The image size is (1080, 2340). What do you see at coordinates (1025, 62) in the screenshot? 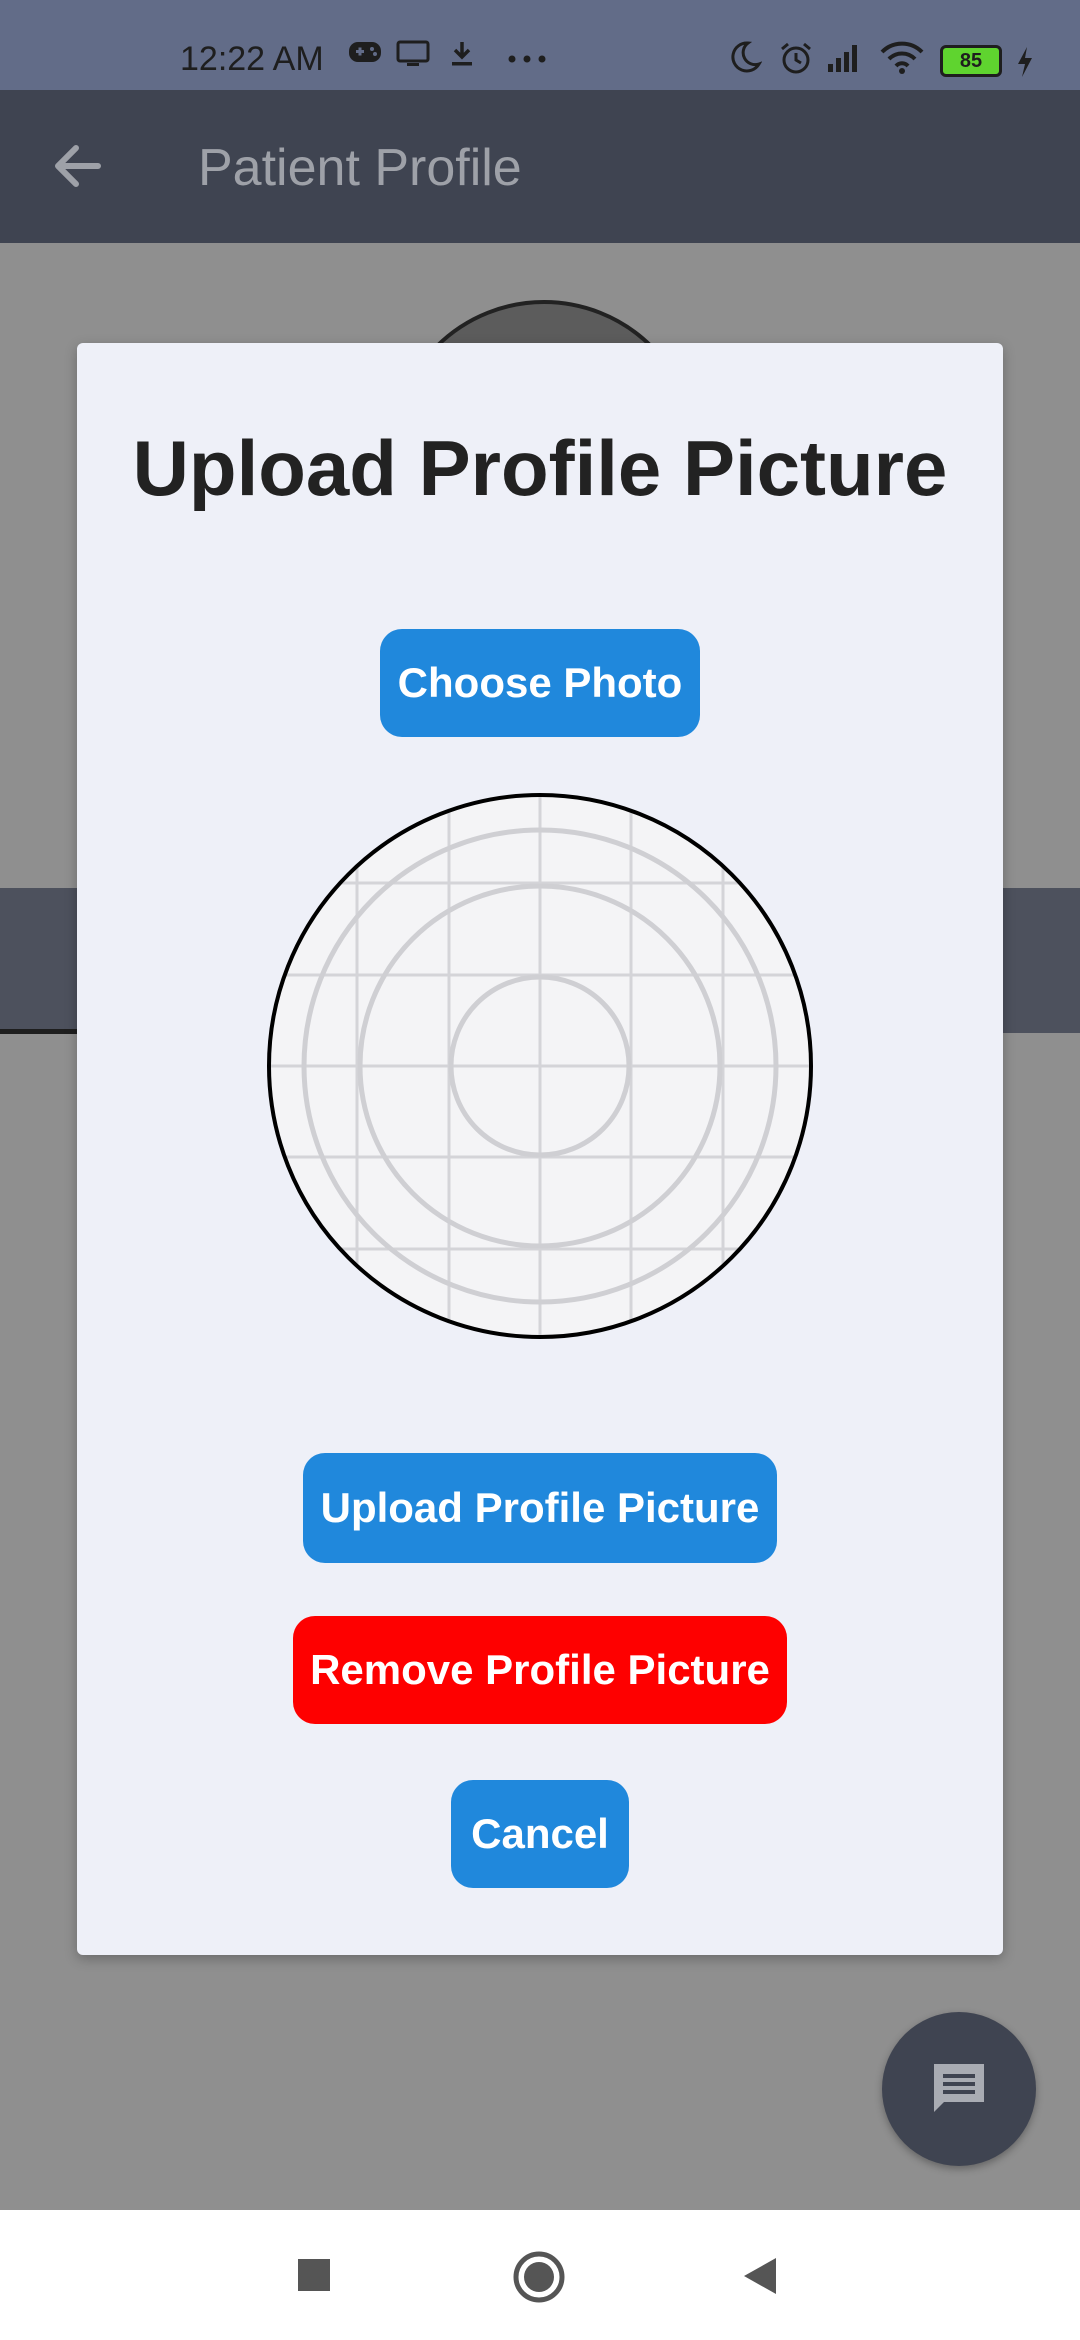
I see `charging-icon` at bounding box center [1025, 62].